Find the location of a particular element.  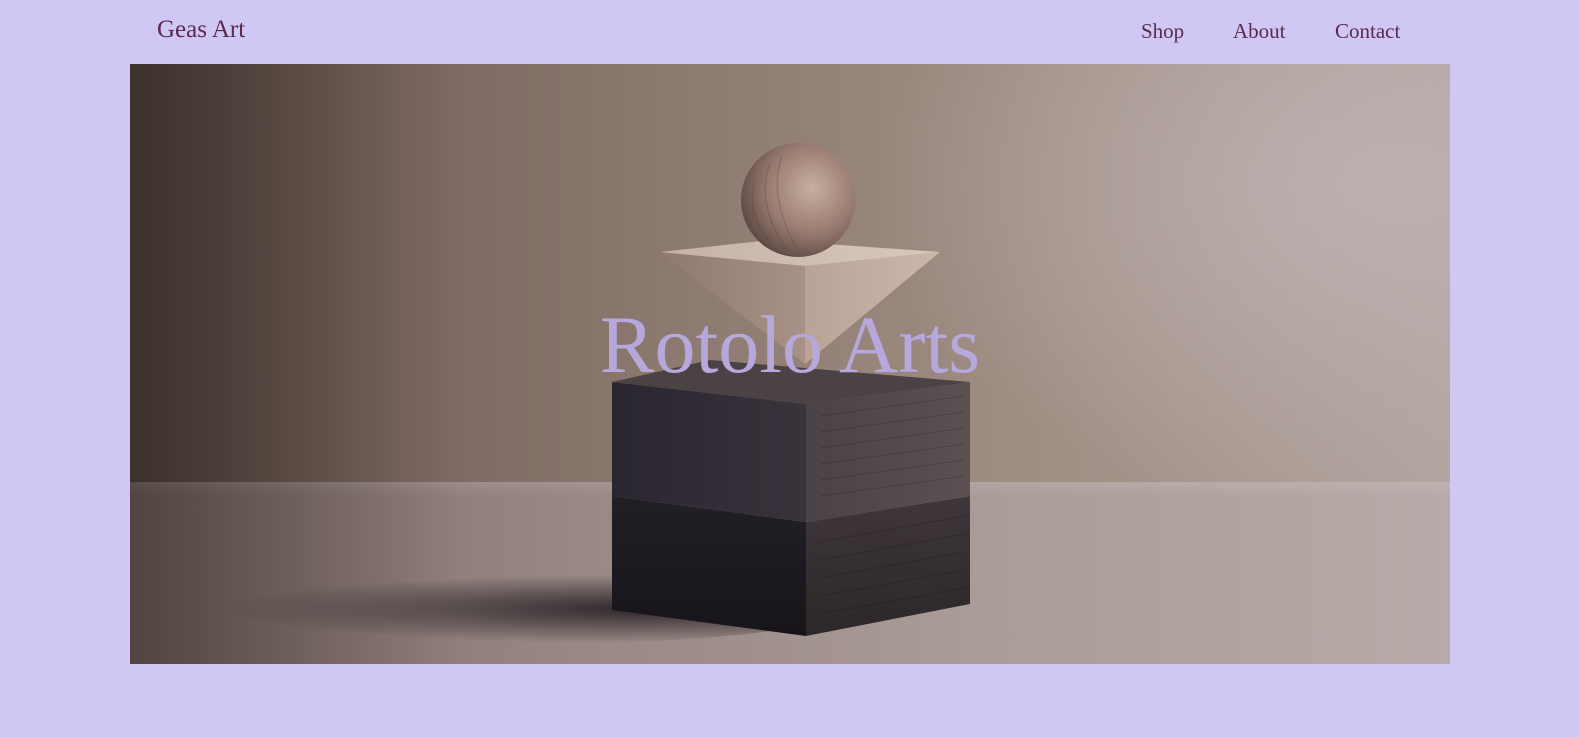

site-header: Geas Art Shop About Contact is located at coordinates (789, 32).